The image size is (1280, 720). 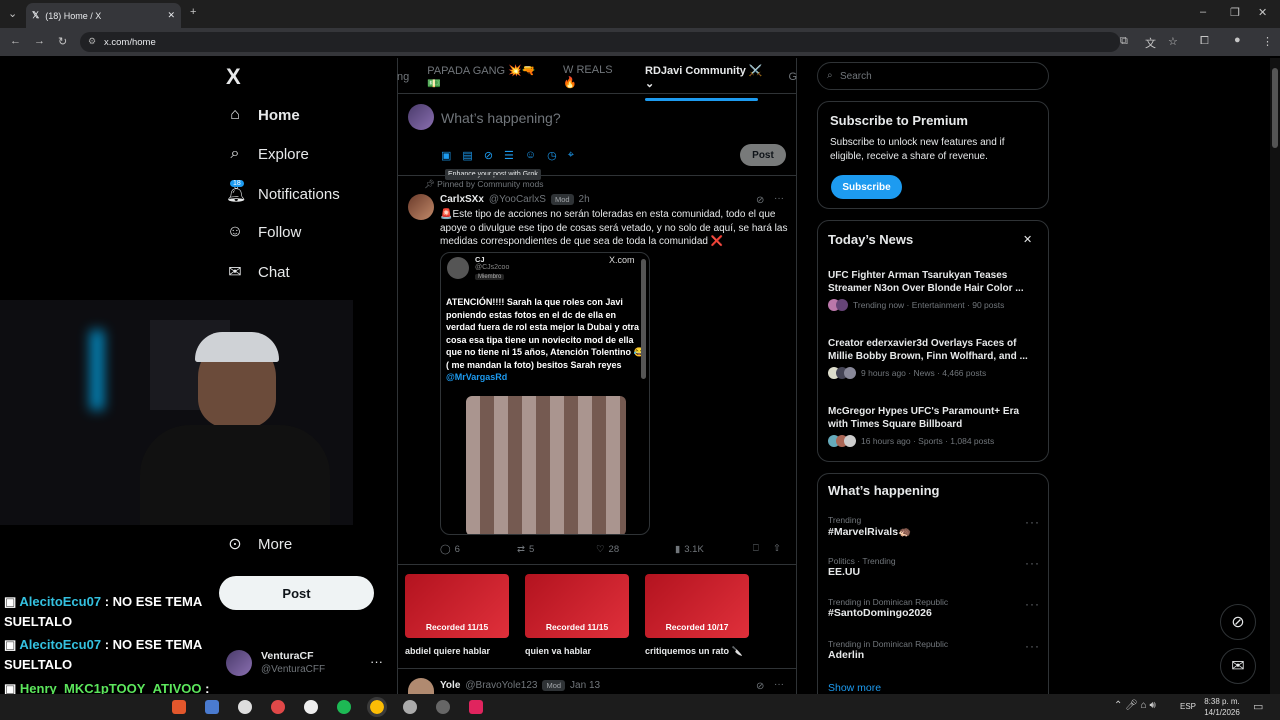 I want to click on tab-rdjavi-community: RDJavi Community ⚔️ ⌄, so click(x=707, y=82).